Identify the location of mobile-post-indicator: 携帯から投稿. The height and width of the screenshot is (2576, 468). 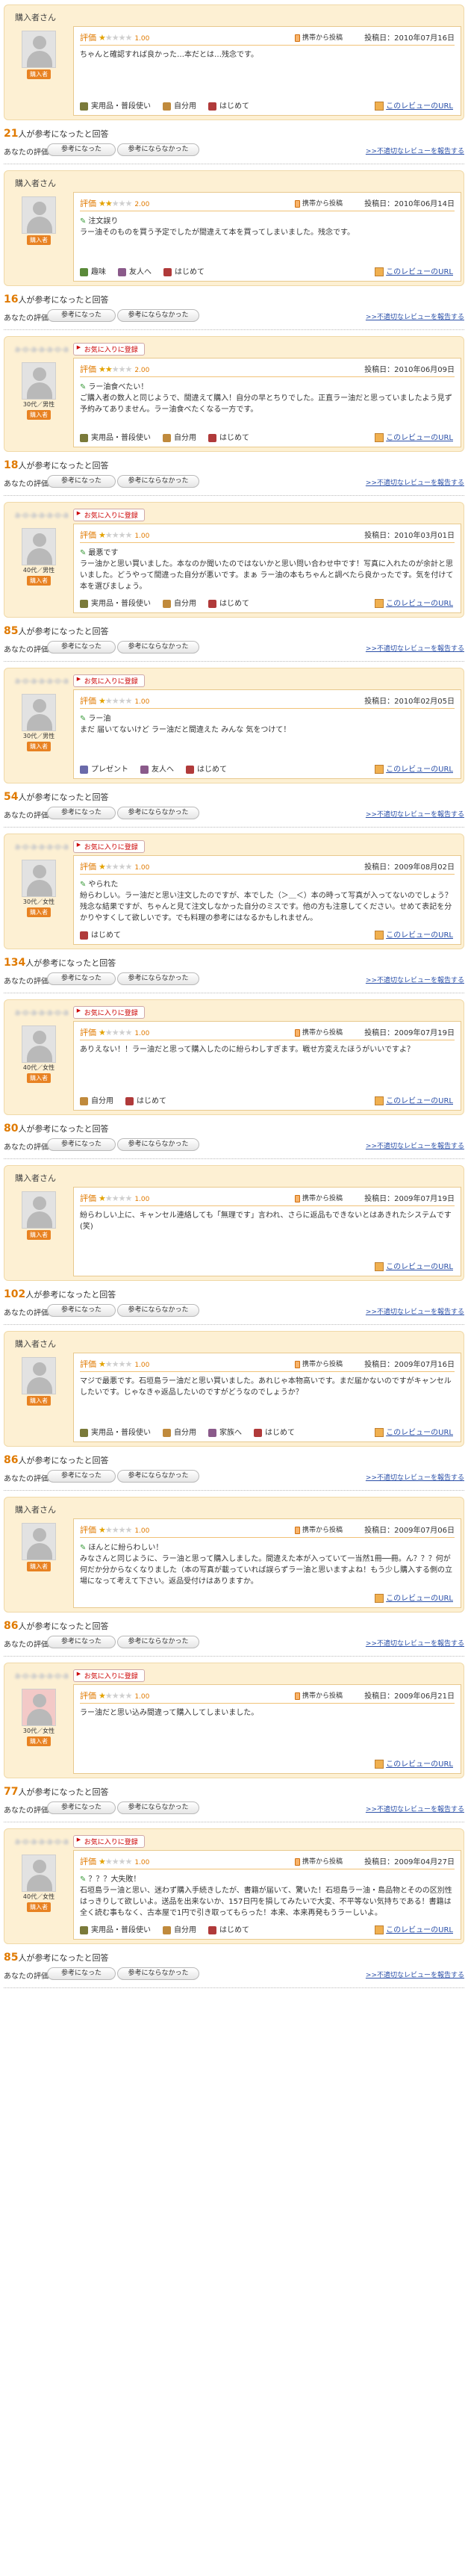
(318, 1695).